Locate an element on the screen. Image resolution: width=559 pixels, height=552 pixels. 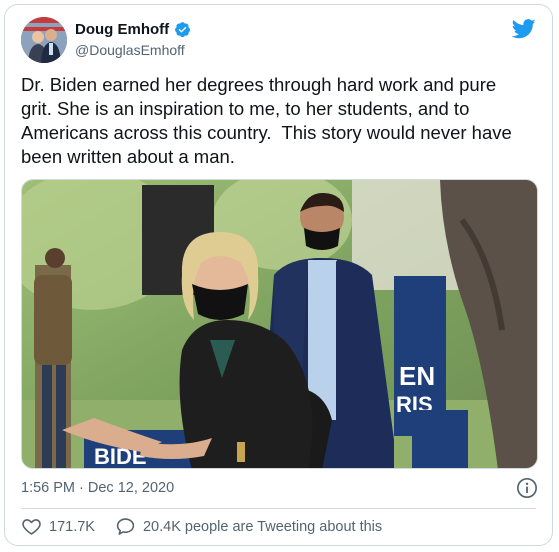
like-count: 171.7K is located at coordinates (72, 526).